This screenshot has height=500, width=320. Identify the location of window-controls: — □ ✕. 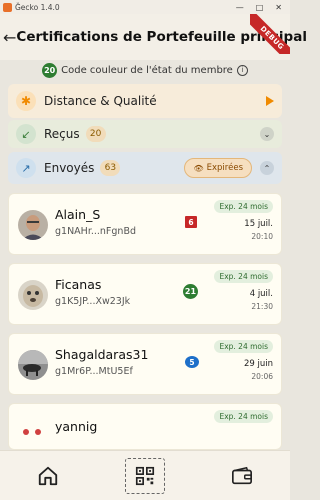
(263, 7).